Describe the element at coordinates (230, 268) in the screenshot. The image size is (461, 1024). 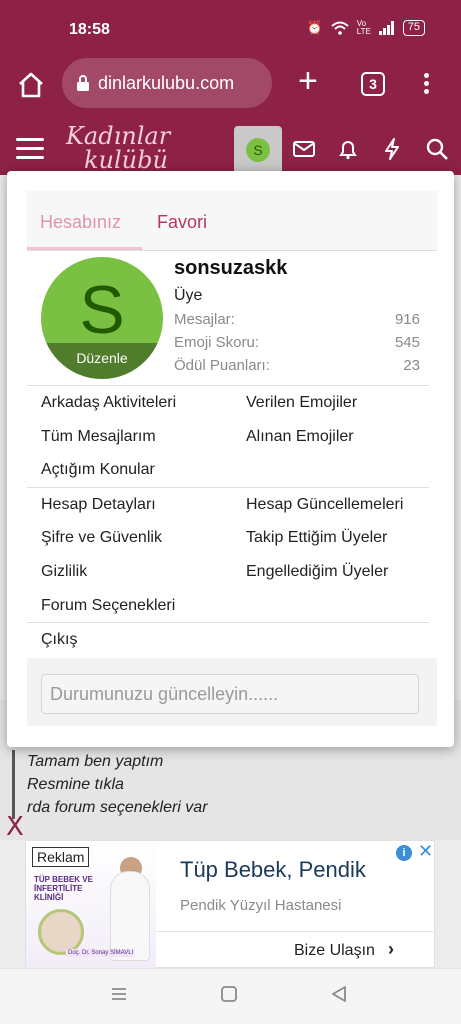
I see `username: sonsuzaskk` at that location.